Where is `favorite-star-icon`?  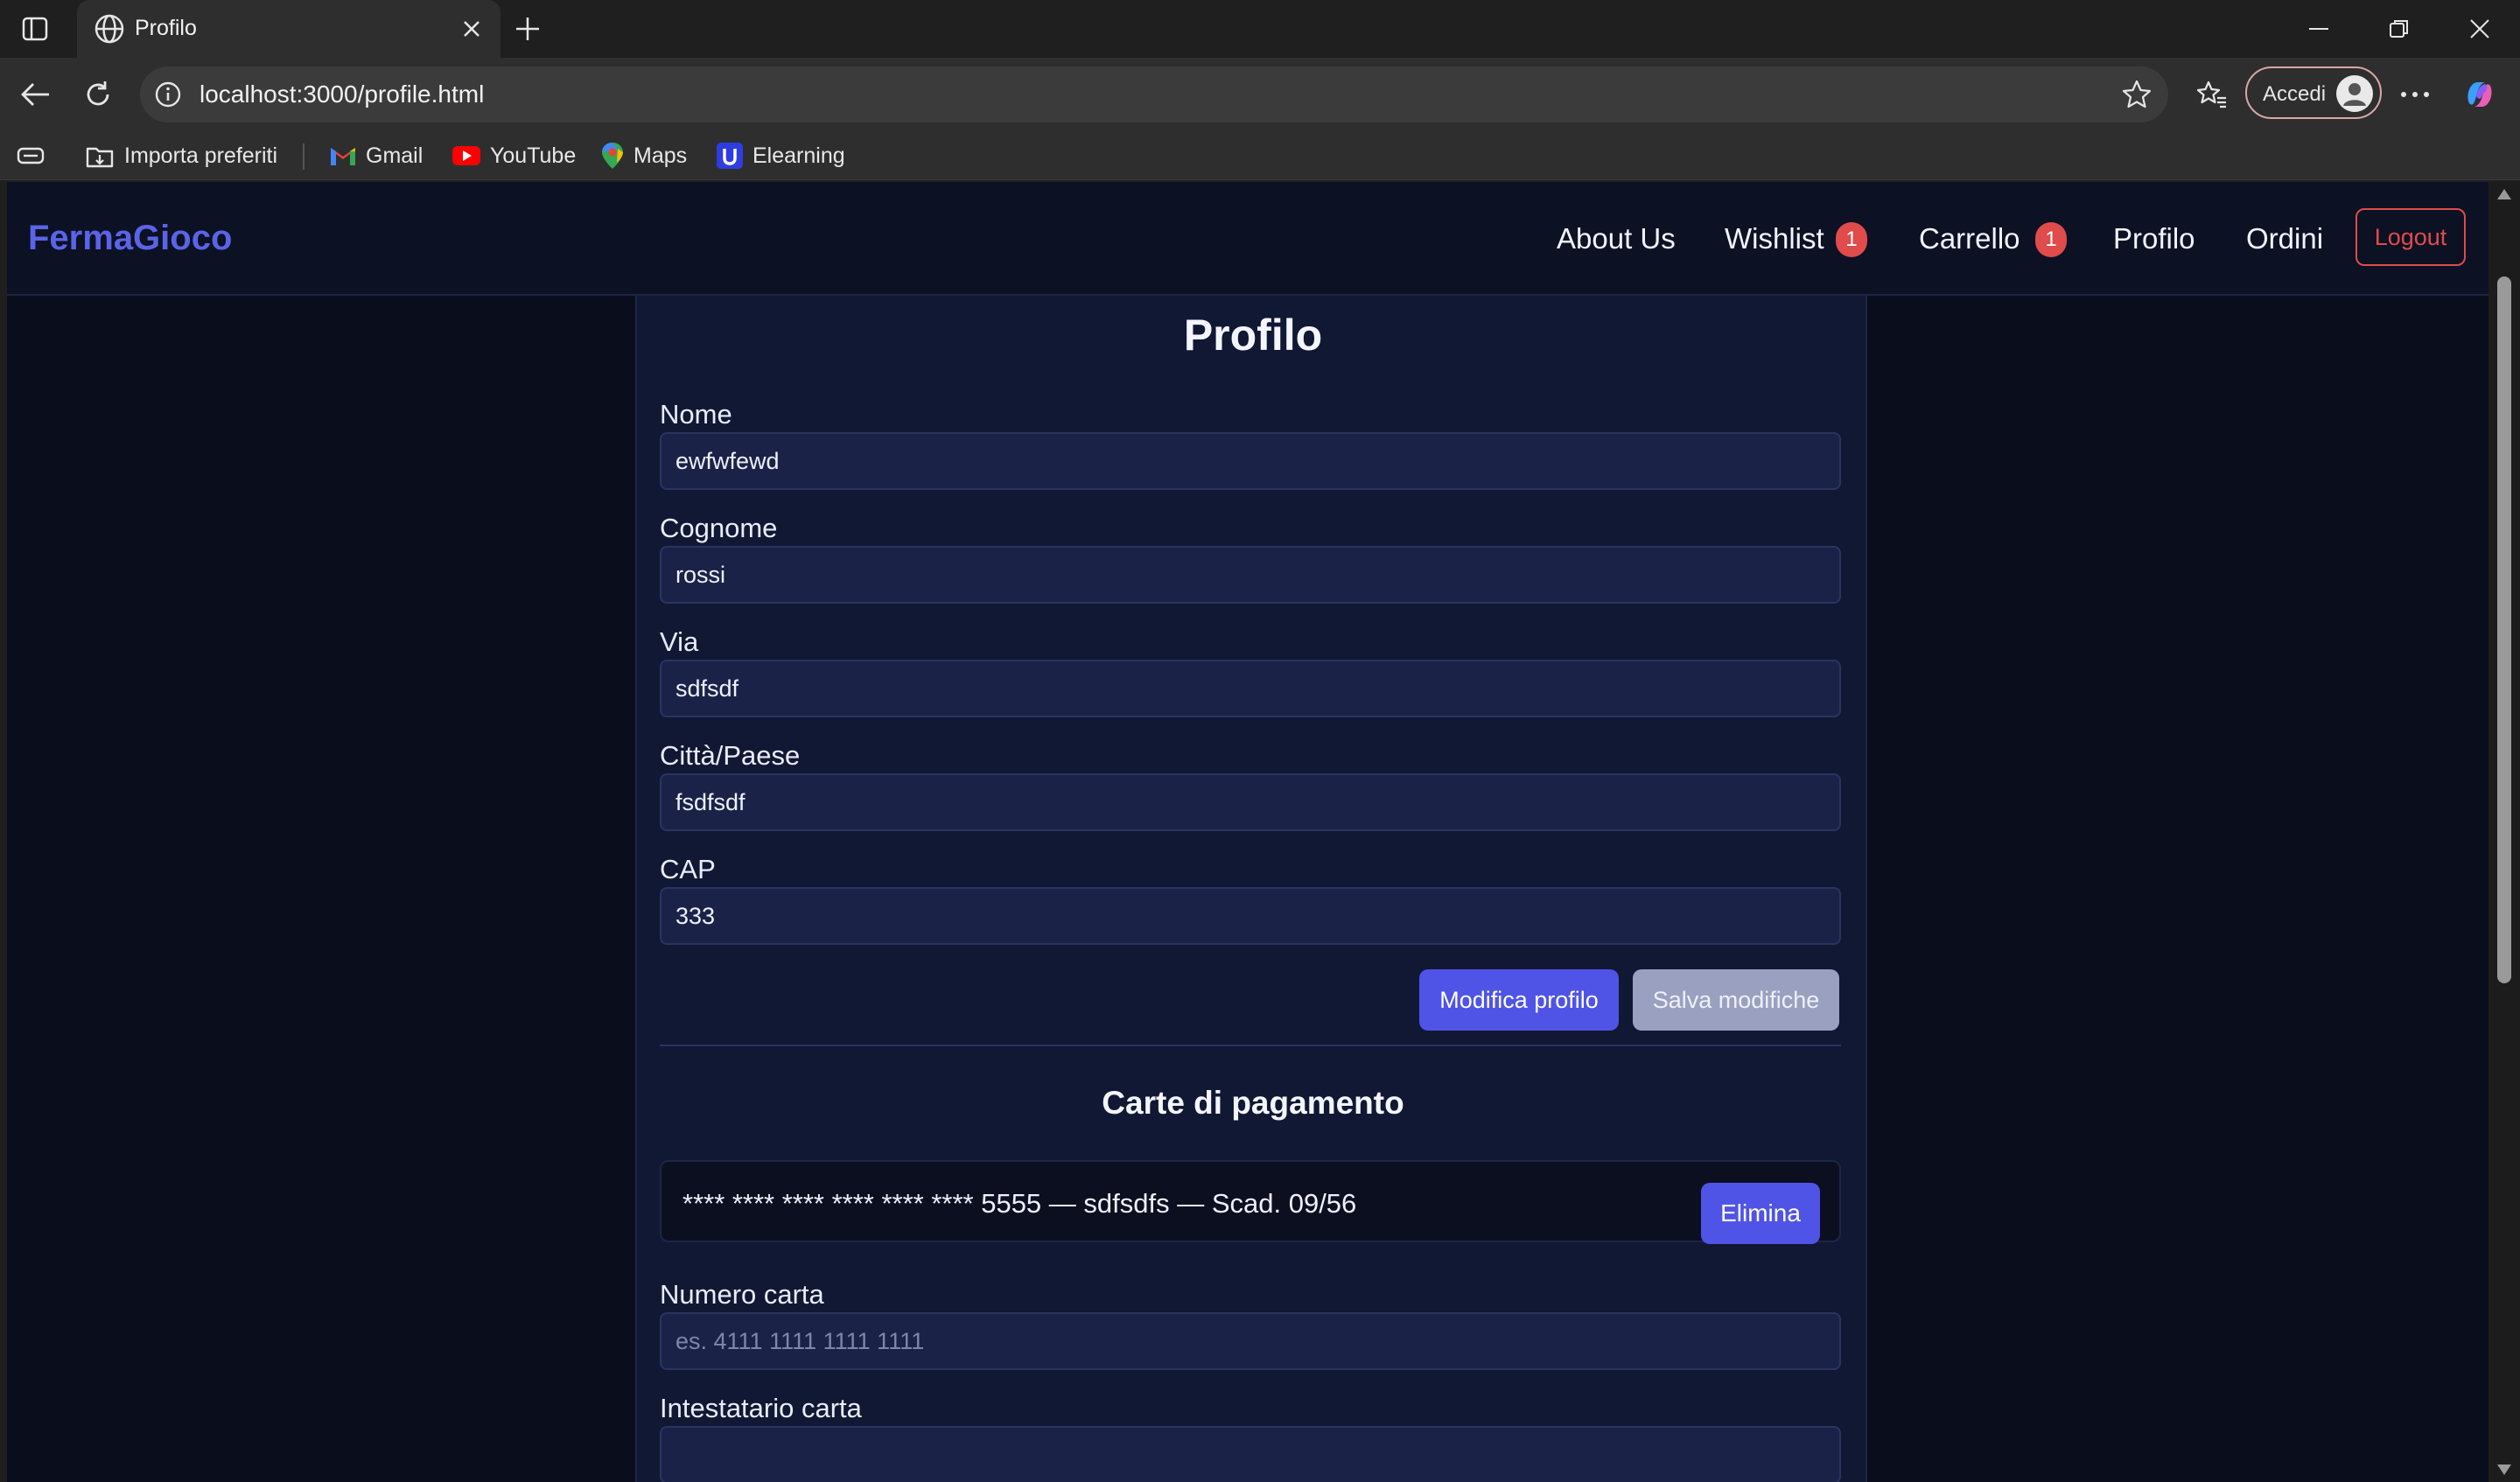
favorite-star-icon is located at coordinates (2136, 94).